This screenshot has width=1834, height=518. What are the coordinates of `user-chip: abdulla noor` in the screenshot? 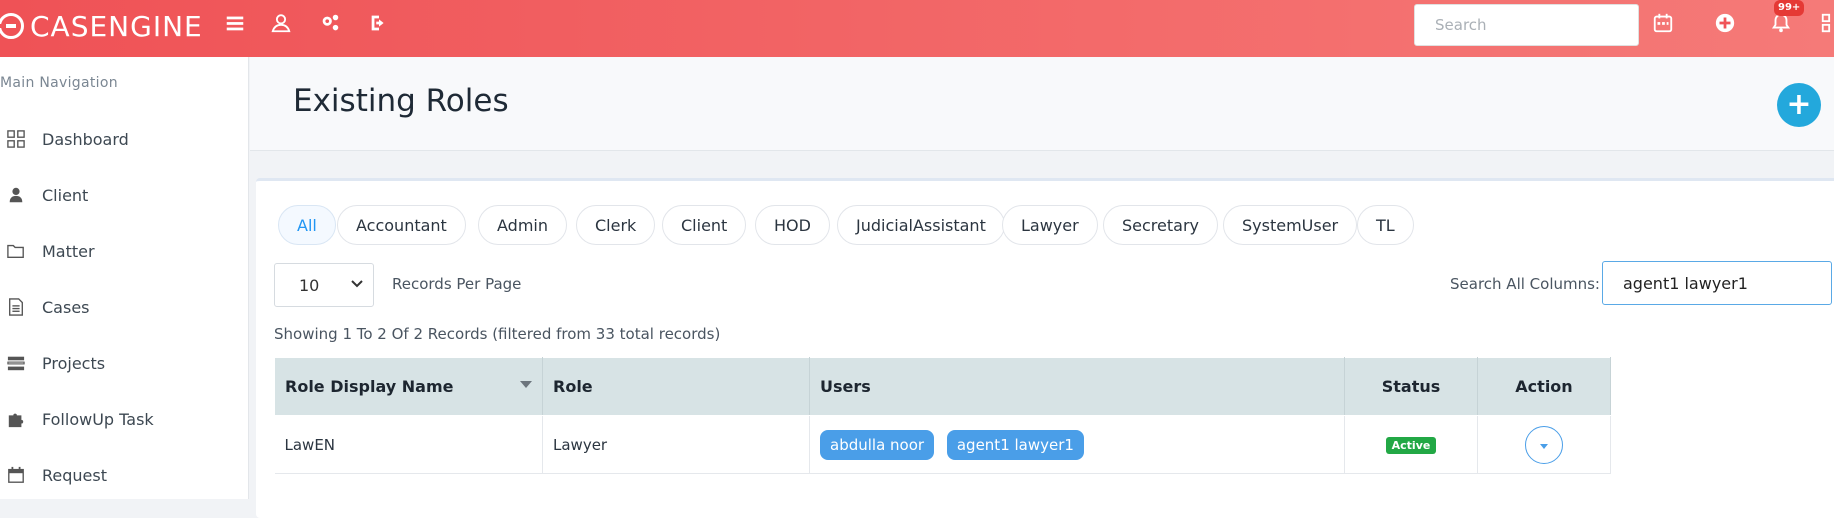 It's located at (877, 444).